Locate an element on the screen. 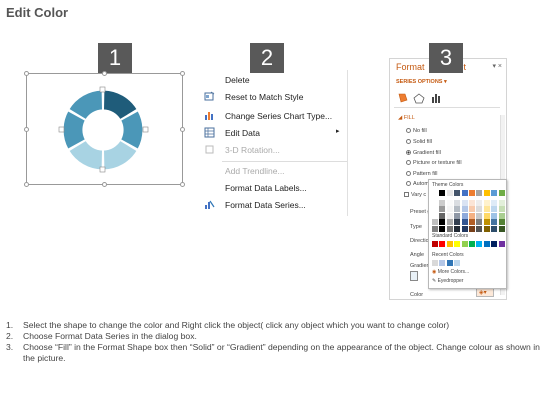  fill-section-header: ◢ FILL is located at coordinates (406, 118).